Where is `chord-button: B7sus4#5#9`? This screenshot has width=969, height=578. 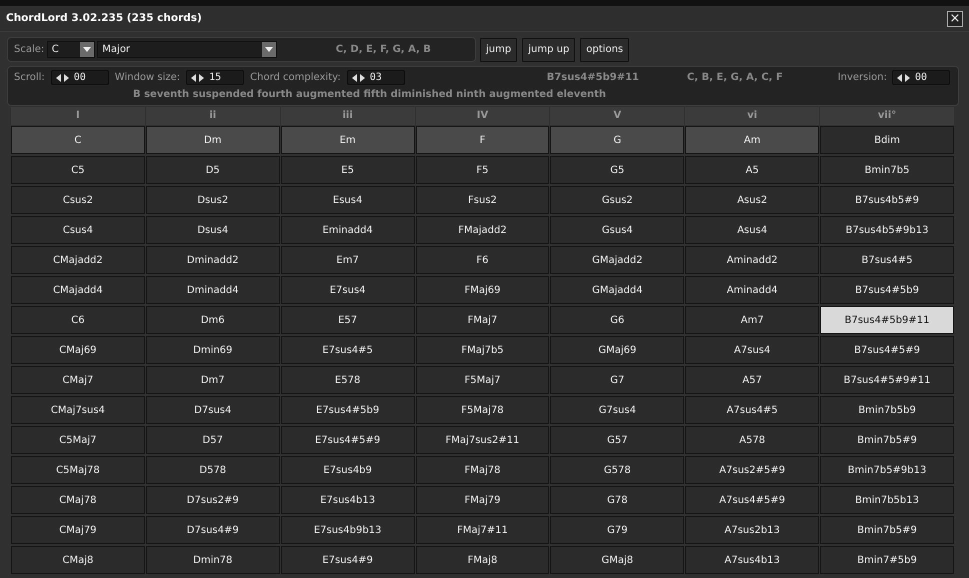
chord-button: B7sus4#5#9 is located at coordinates (887, 350).